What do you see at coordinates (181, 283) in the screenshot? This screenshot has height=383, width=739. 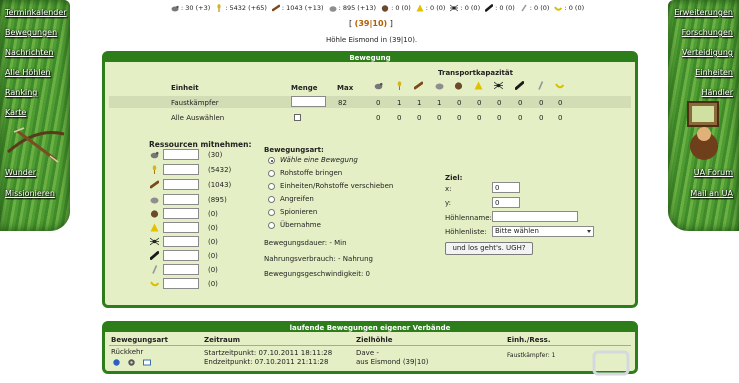 I see `take-banana-input` at bounding box center [181, 283].